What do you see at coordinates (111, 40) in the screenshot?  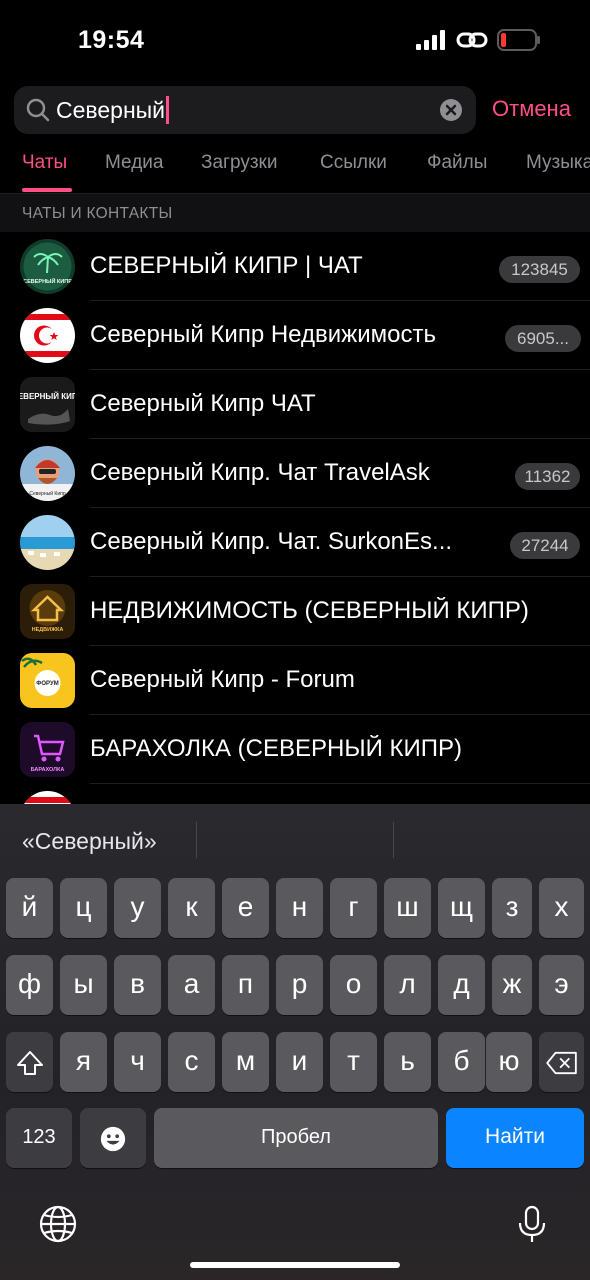 I see `status-time: 19:54` at bounding box center [111, 40].